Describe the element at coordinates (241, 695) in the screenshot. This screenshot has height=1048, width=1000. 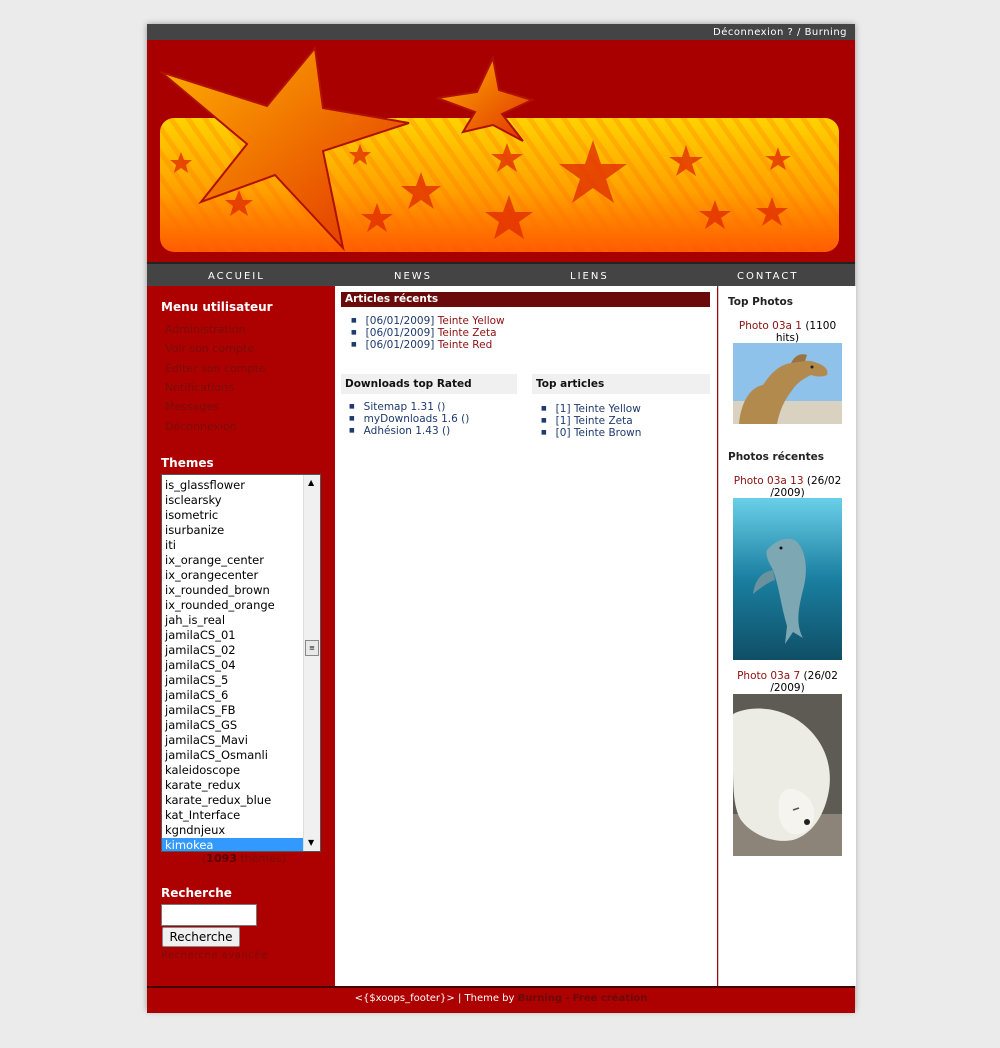
I see `theme-option: jamilaCS_6` at that location.